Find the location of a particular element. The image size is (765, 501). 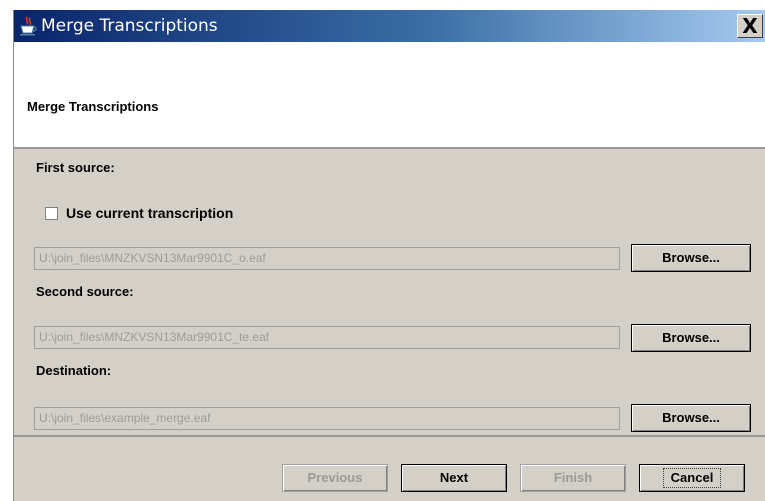

first-source-field: U:\join_files\MNZKVSN13Mar9901C_o.eaf is located at coordinates (327, 258).